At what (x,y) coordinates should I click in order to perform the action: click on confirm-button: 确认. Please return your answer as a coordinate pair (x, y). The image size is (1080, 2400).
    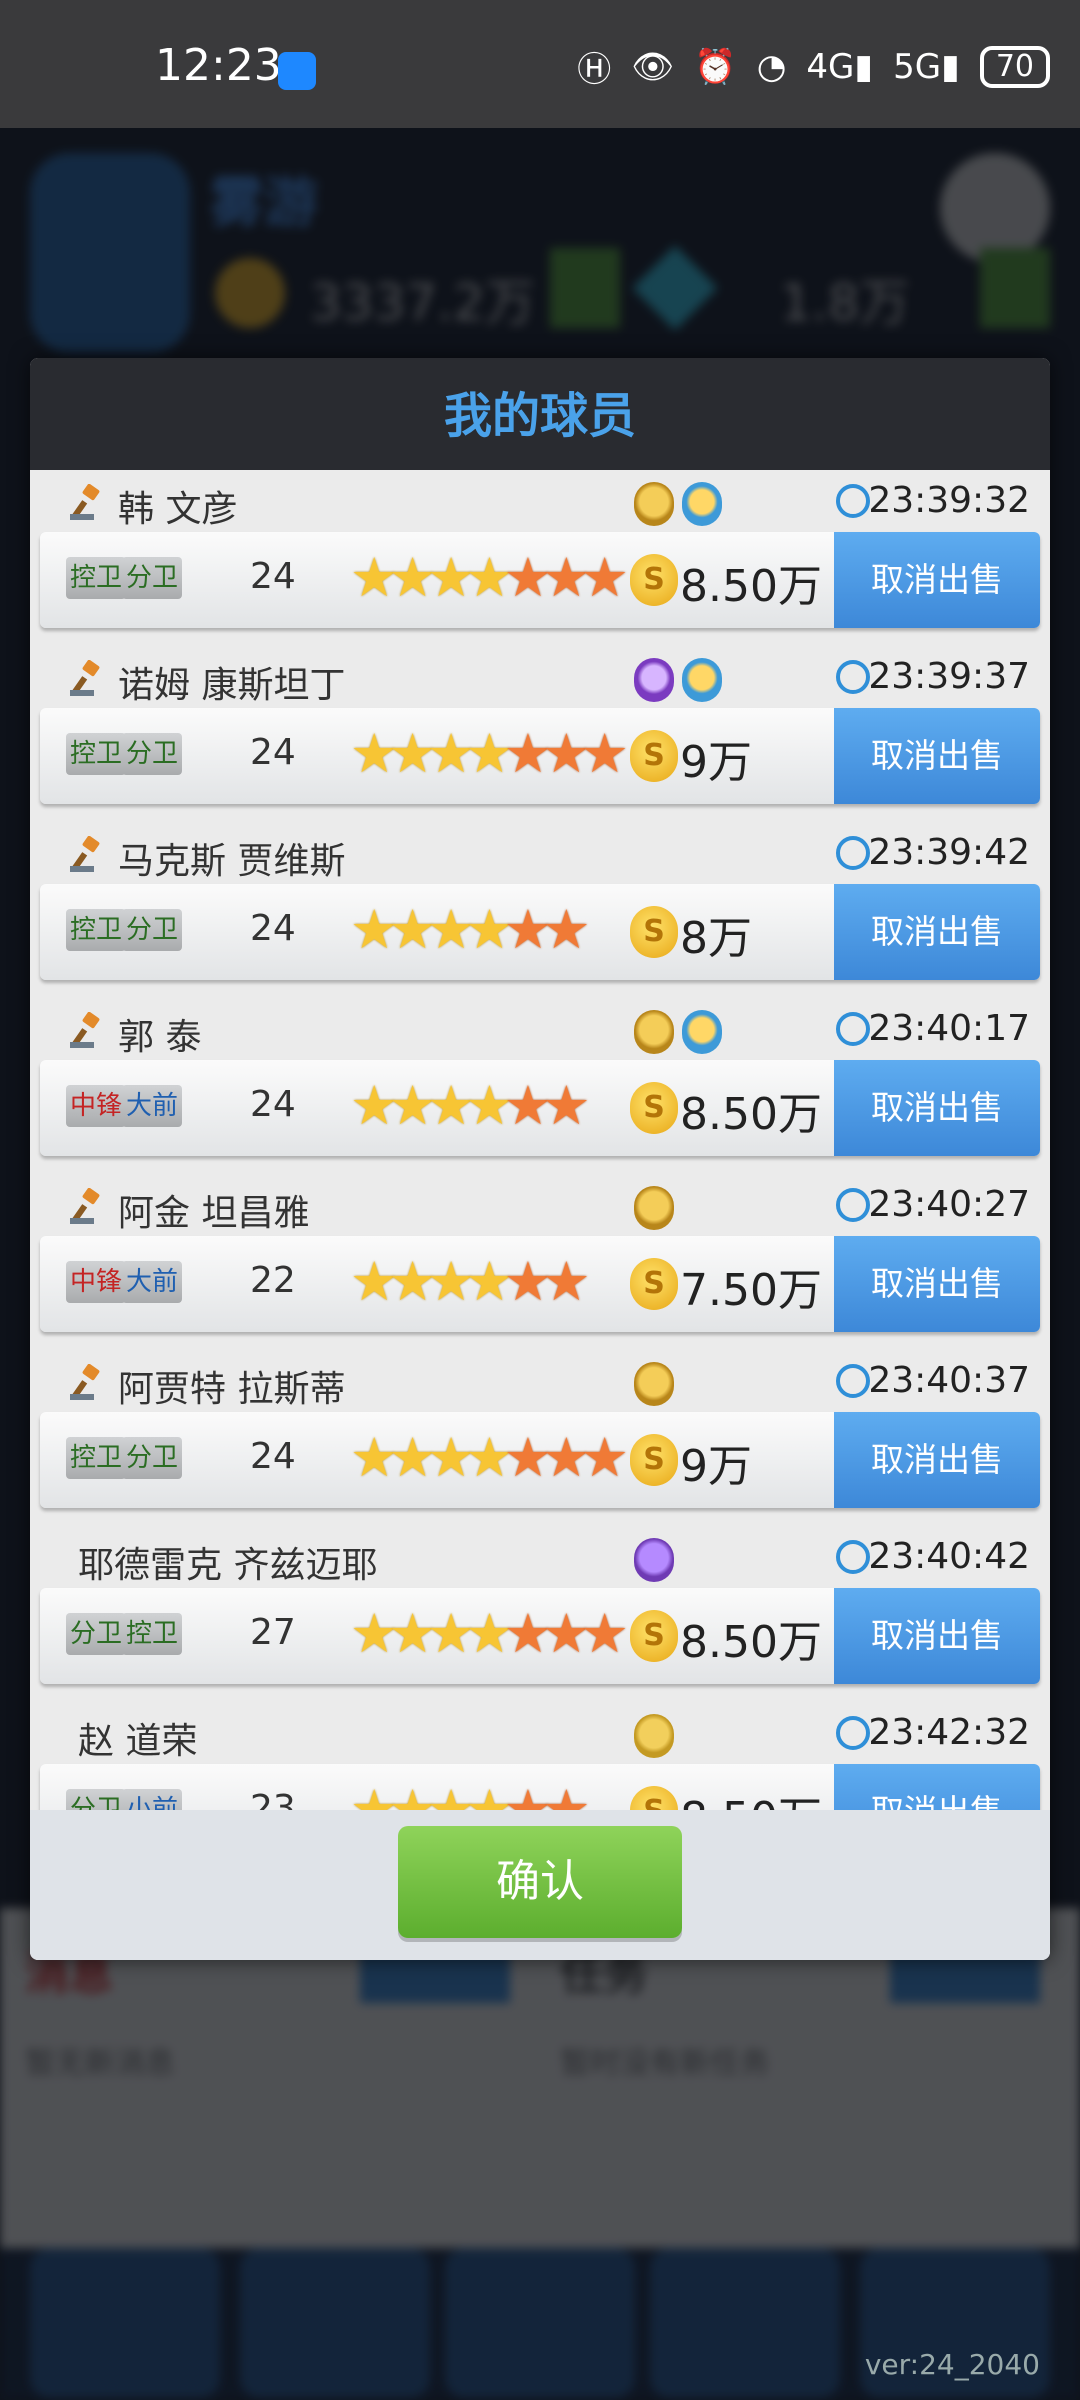
    Looking at the image, I should click on (540, 1882).